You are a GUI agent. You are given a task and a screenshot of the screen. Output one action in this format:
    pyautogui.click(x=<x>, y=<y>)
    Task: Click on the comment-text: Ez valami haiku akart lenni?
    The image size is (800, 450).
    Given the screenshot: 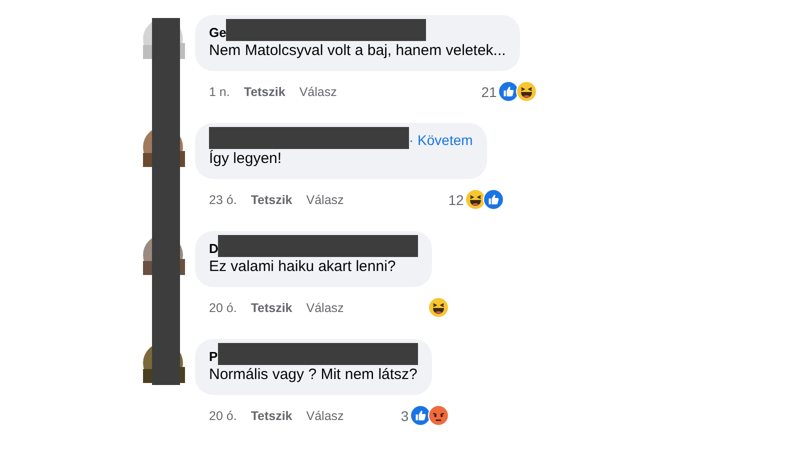 What is the action you would take?
    pyautogui.click(x=303, y=267)
    